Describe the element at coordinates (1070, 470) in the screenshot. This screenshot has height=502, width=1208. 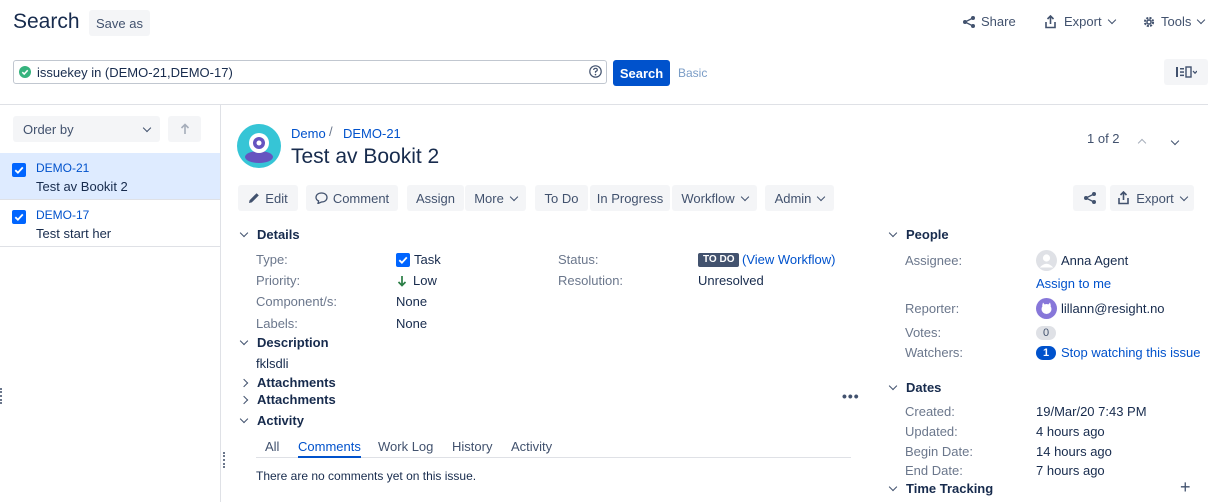
I see `end-date-value: 7 hours ago` at that location.